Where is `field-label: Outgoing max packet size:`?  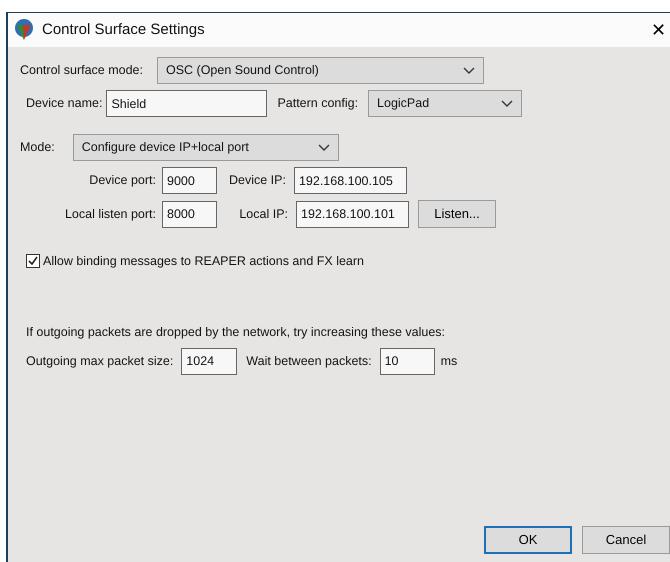
field-label: Outgoing max packet size: is located at coordinates (100, 361).